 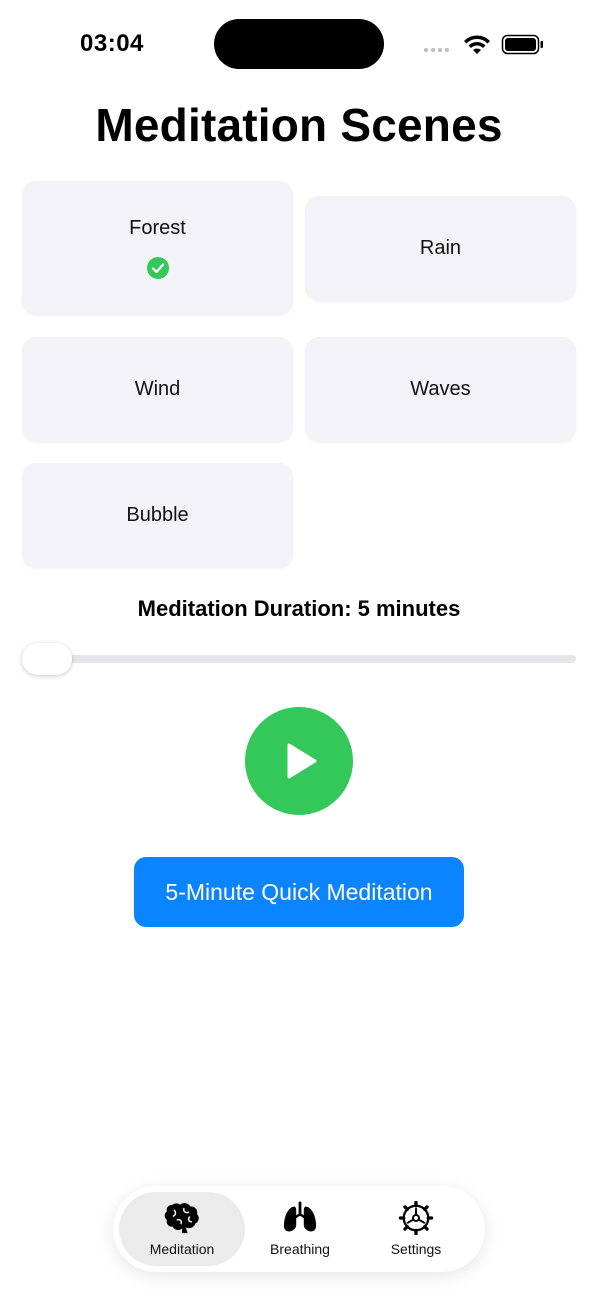 What do you see at coordinates (299, 892) in the screenshot?
I see `quick-meditation-button: 5-Minute Quick Meditation` at bounding box center [299, 892].